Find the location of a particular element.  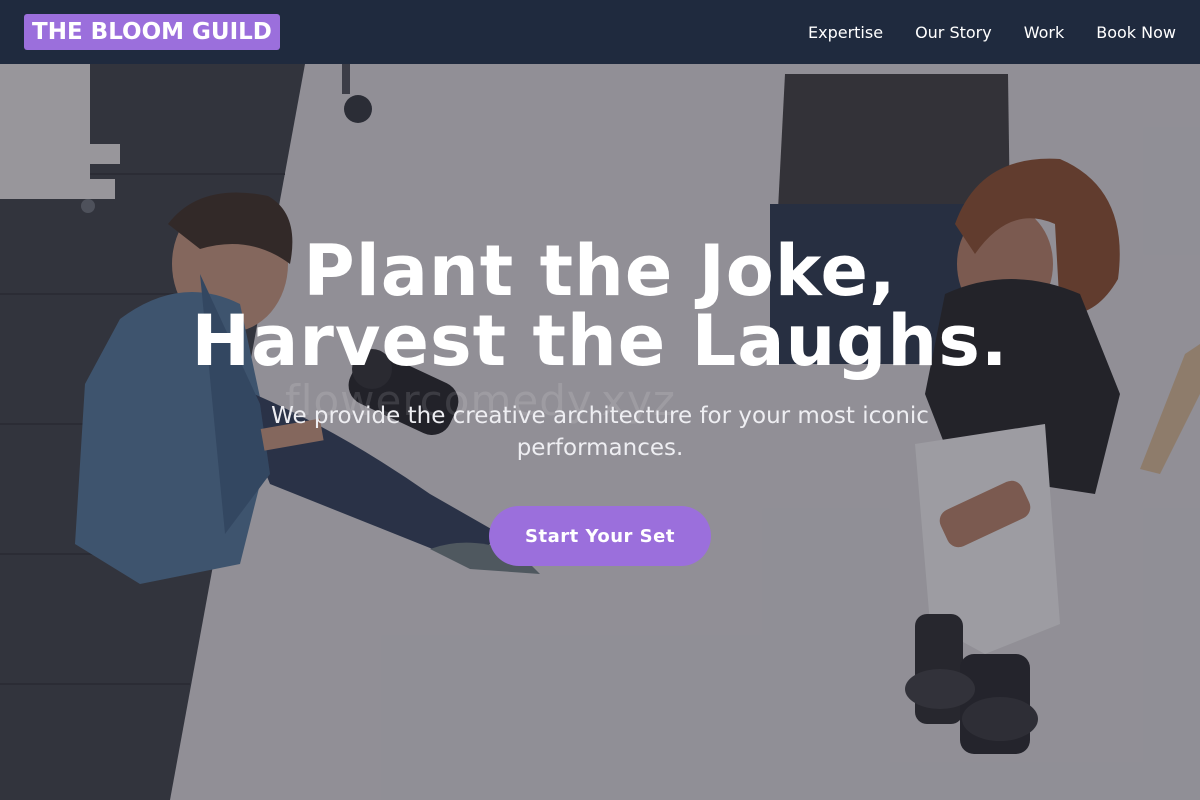

nav-link-expertise: Expertise is located at coordinates (845, 32).